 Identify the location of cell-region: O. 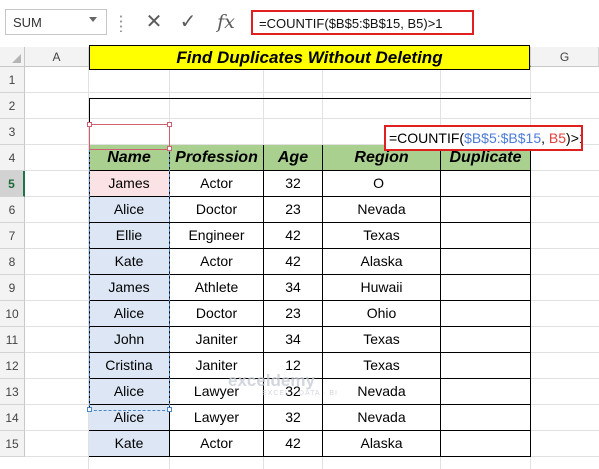
(382, 184).